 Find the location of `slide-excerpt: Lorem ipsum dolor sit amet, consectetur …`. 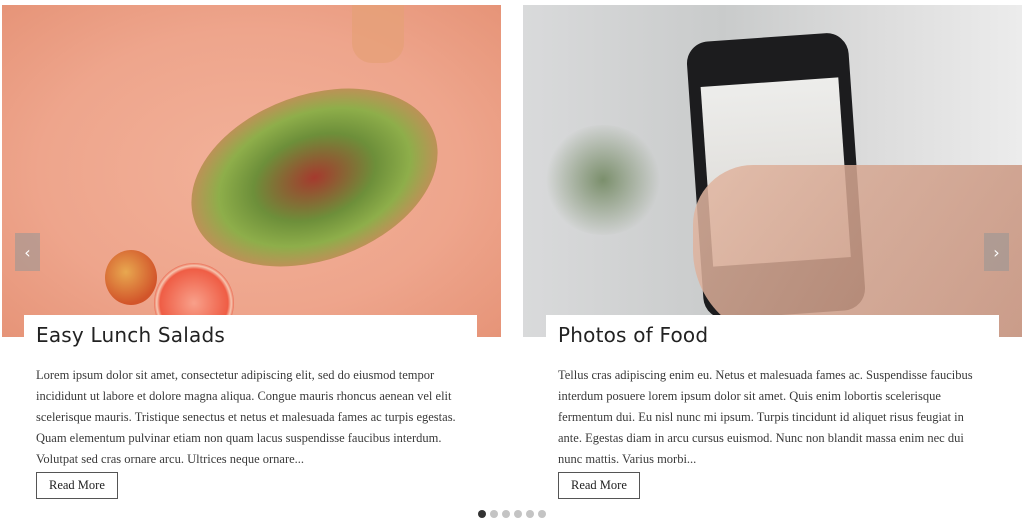

slide-excerpt: Lorem ipsum dolor sit amet, consectetur … is located at coordinates (246, 417).